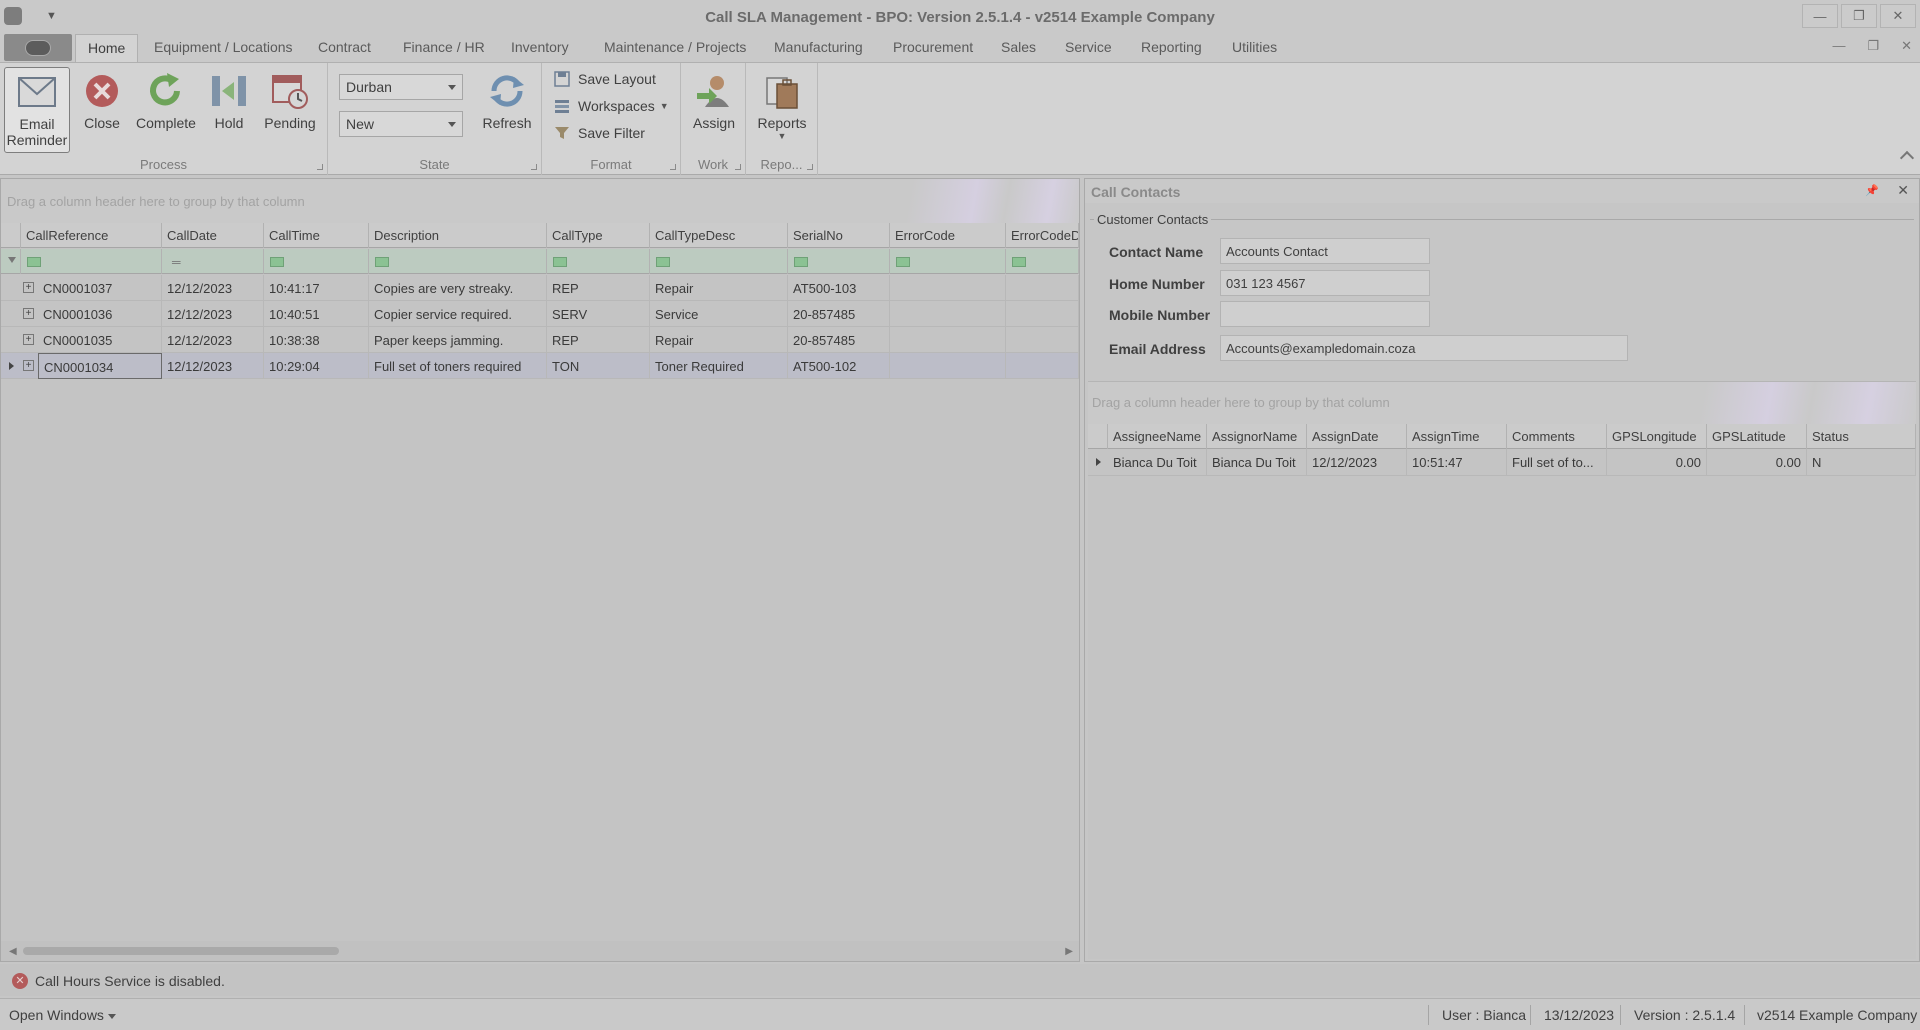 The height and width of the screenshot is (1030, 1920). What do you see at coordinates (933, 47) in the screenshot?
I see `tab-procurement: Procurement` at bounding box center [933, 47].